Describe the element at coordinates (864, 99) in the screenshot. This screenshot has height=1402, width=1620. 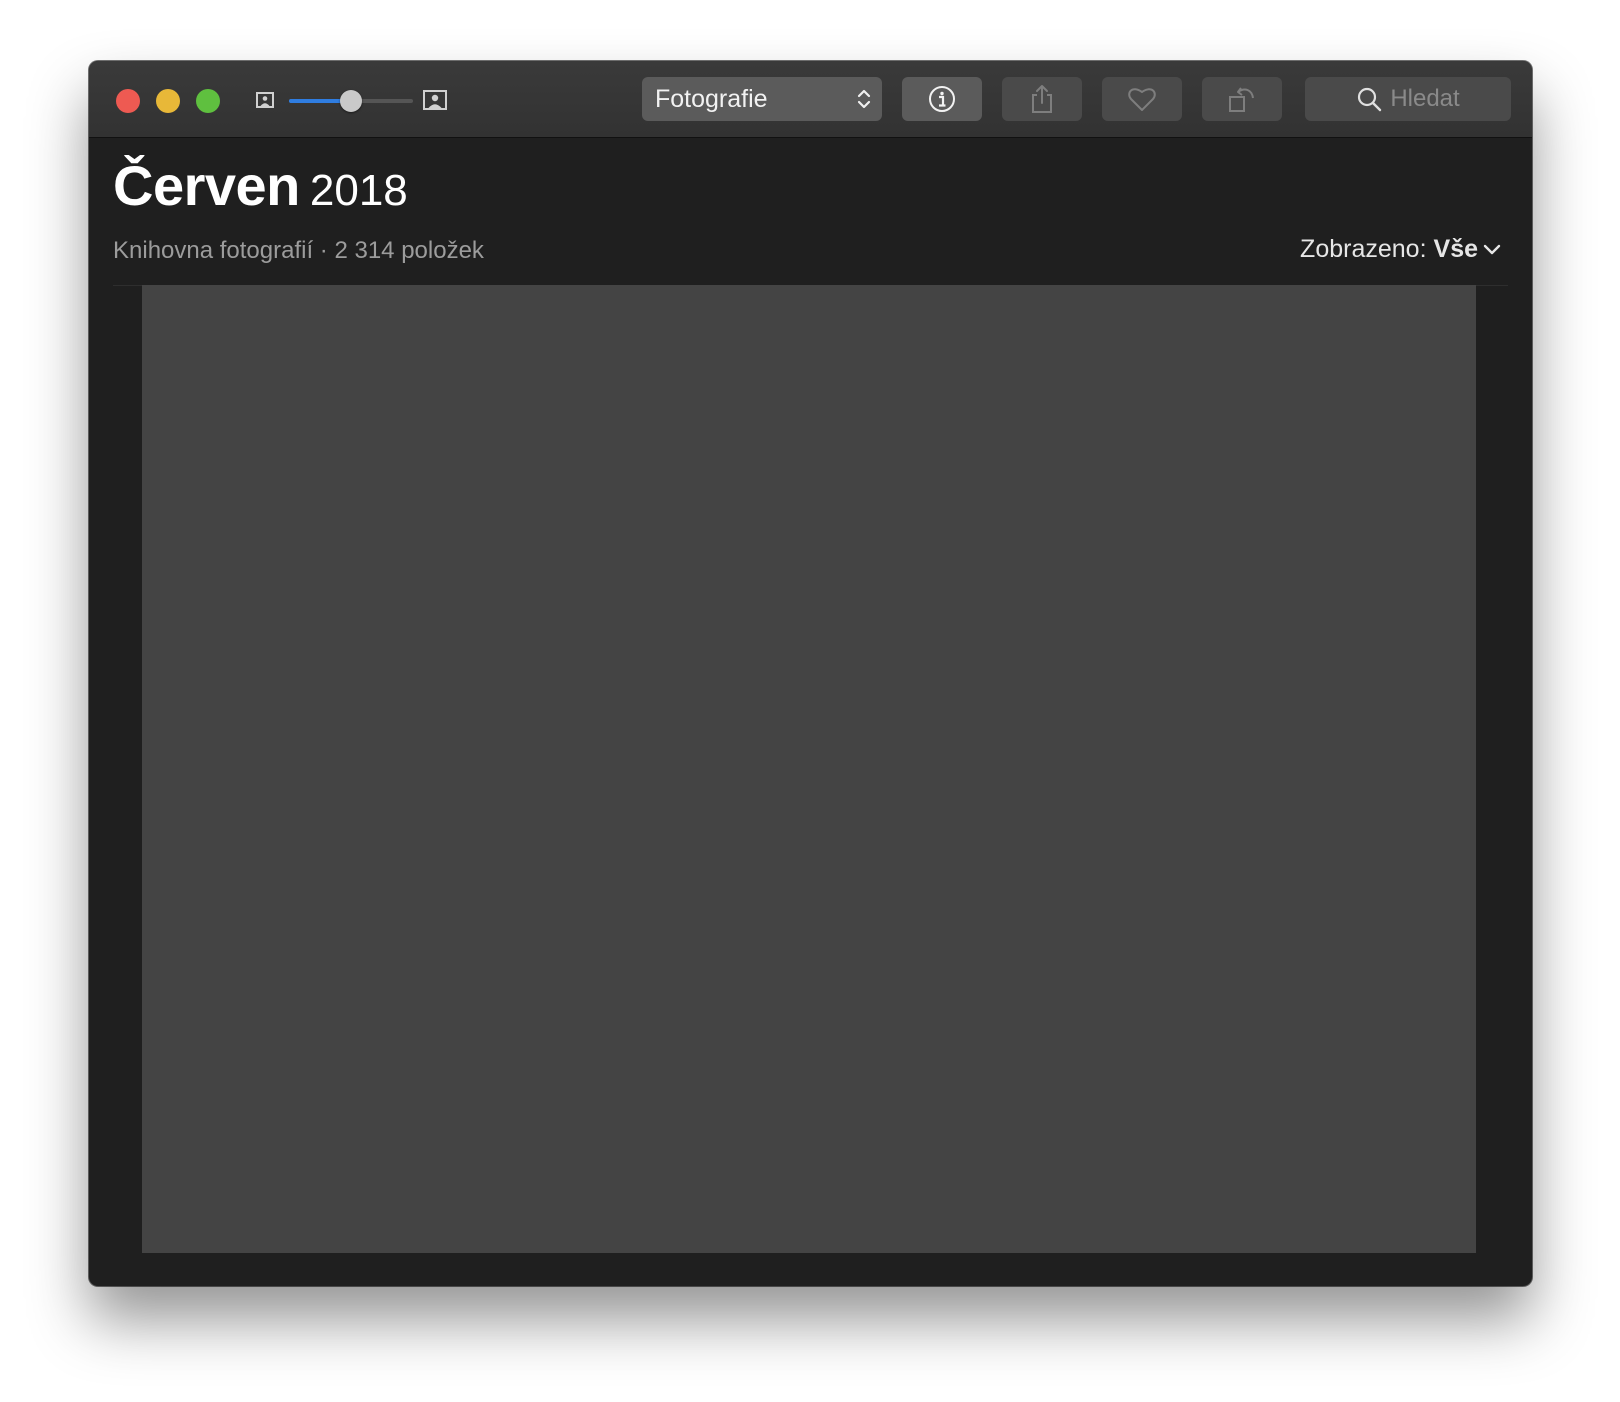
I see `up-down-chevron-icon` at that location.